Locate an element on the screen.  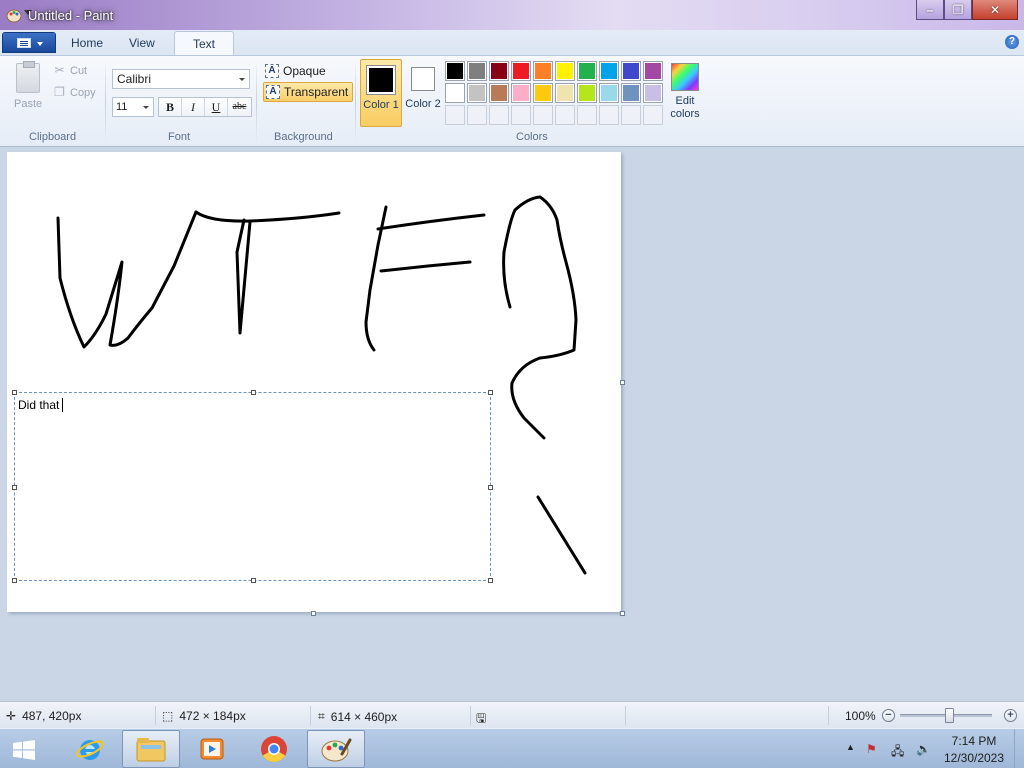
opaque-option: A Opaque is located at coordinates (296, 71).